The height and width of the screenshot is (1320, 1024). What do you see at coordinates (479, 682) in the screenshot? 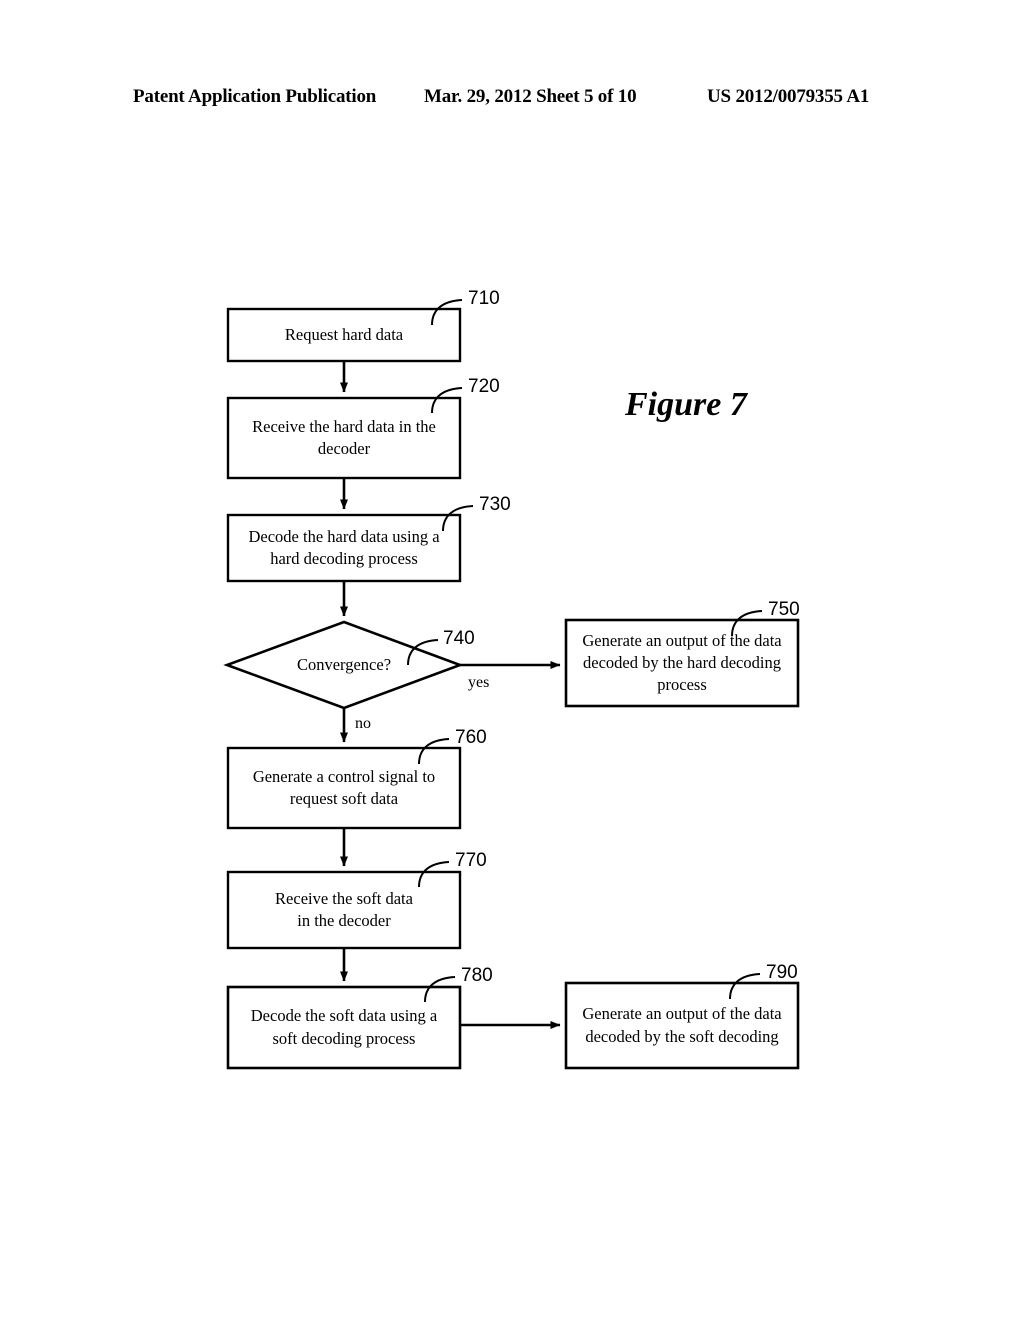
I see `edge-label-yes: yes` at bounding box center [479, 682].